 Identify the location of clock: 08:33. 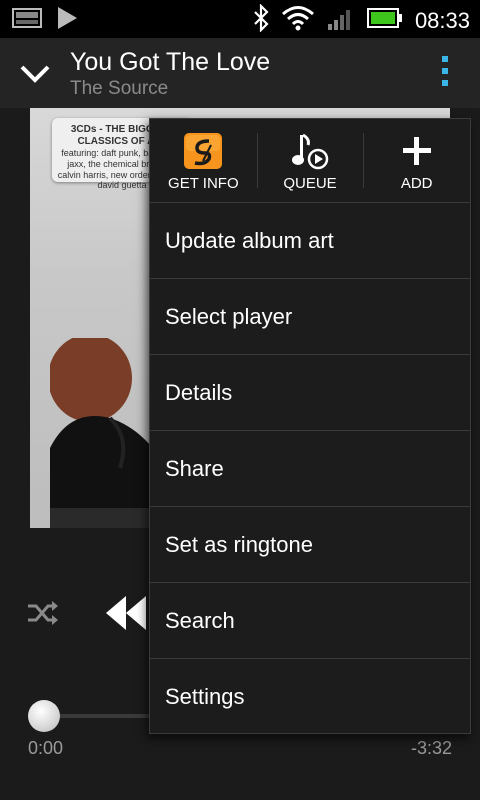
(442, 20).